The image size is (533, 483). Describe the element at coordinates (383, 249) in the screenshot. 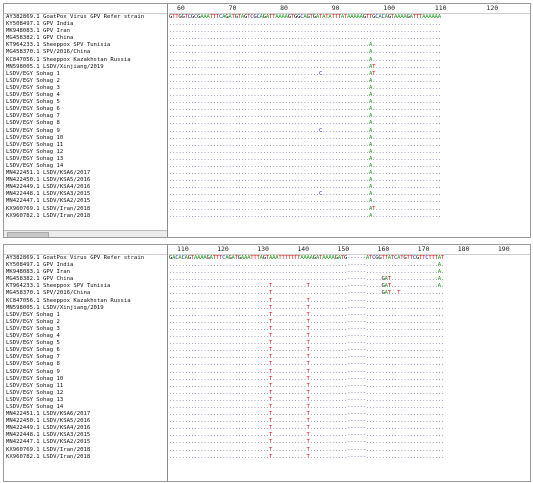

I see `ruler-tick-label: 160` at that location.